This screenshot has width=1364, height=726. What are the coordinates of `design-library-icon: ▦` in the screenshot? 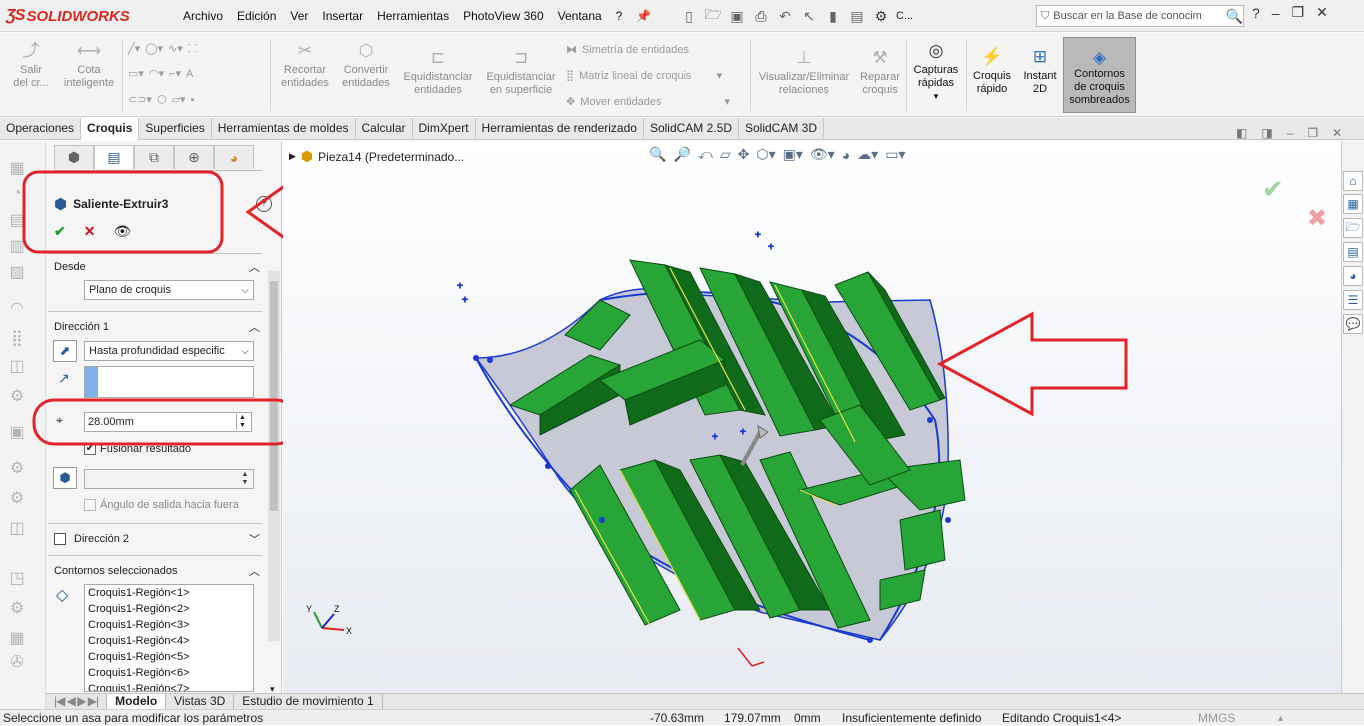 It's located at (1353, 204).